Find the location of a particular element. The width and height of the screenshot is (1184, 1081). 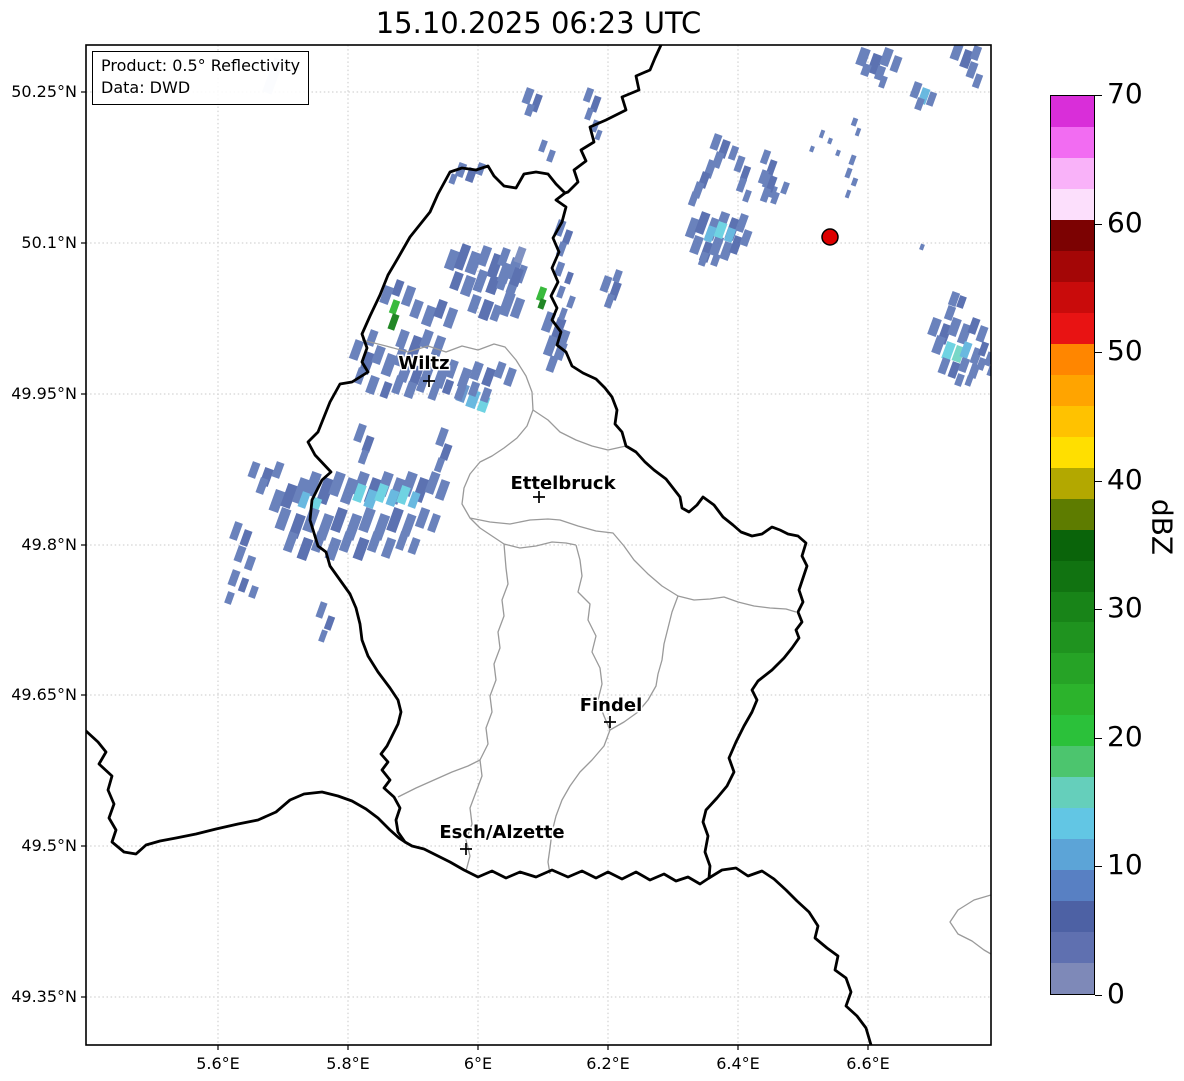

info-box: Product: 0.5° Reflectivity Data: DWD is located at coordinates (201, 78).